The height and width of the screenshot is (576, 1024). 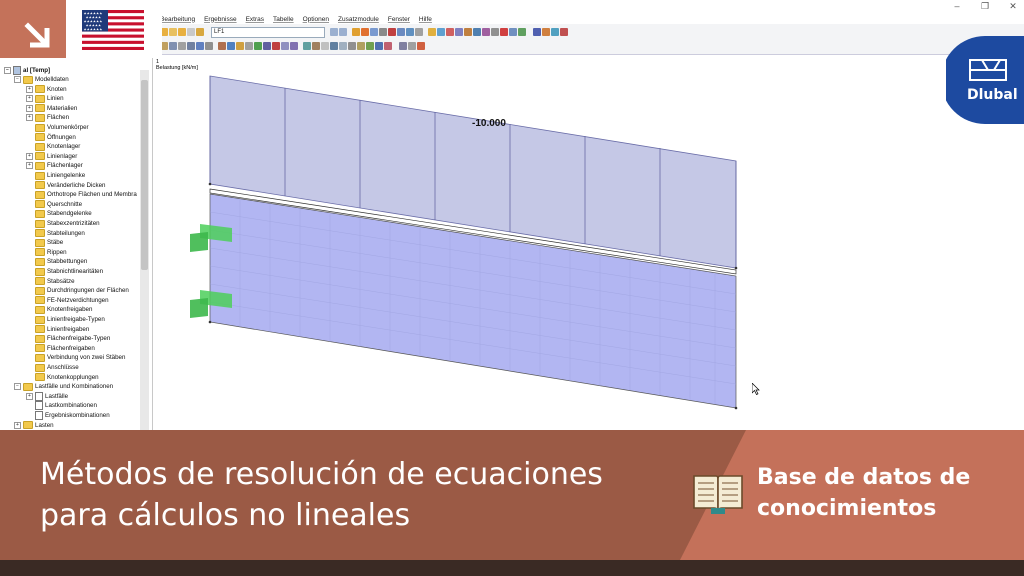 I want to click on snap-icon, so click(x=258, y=46).